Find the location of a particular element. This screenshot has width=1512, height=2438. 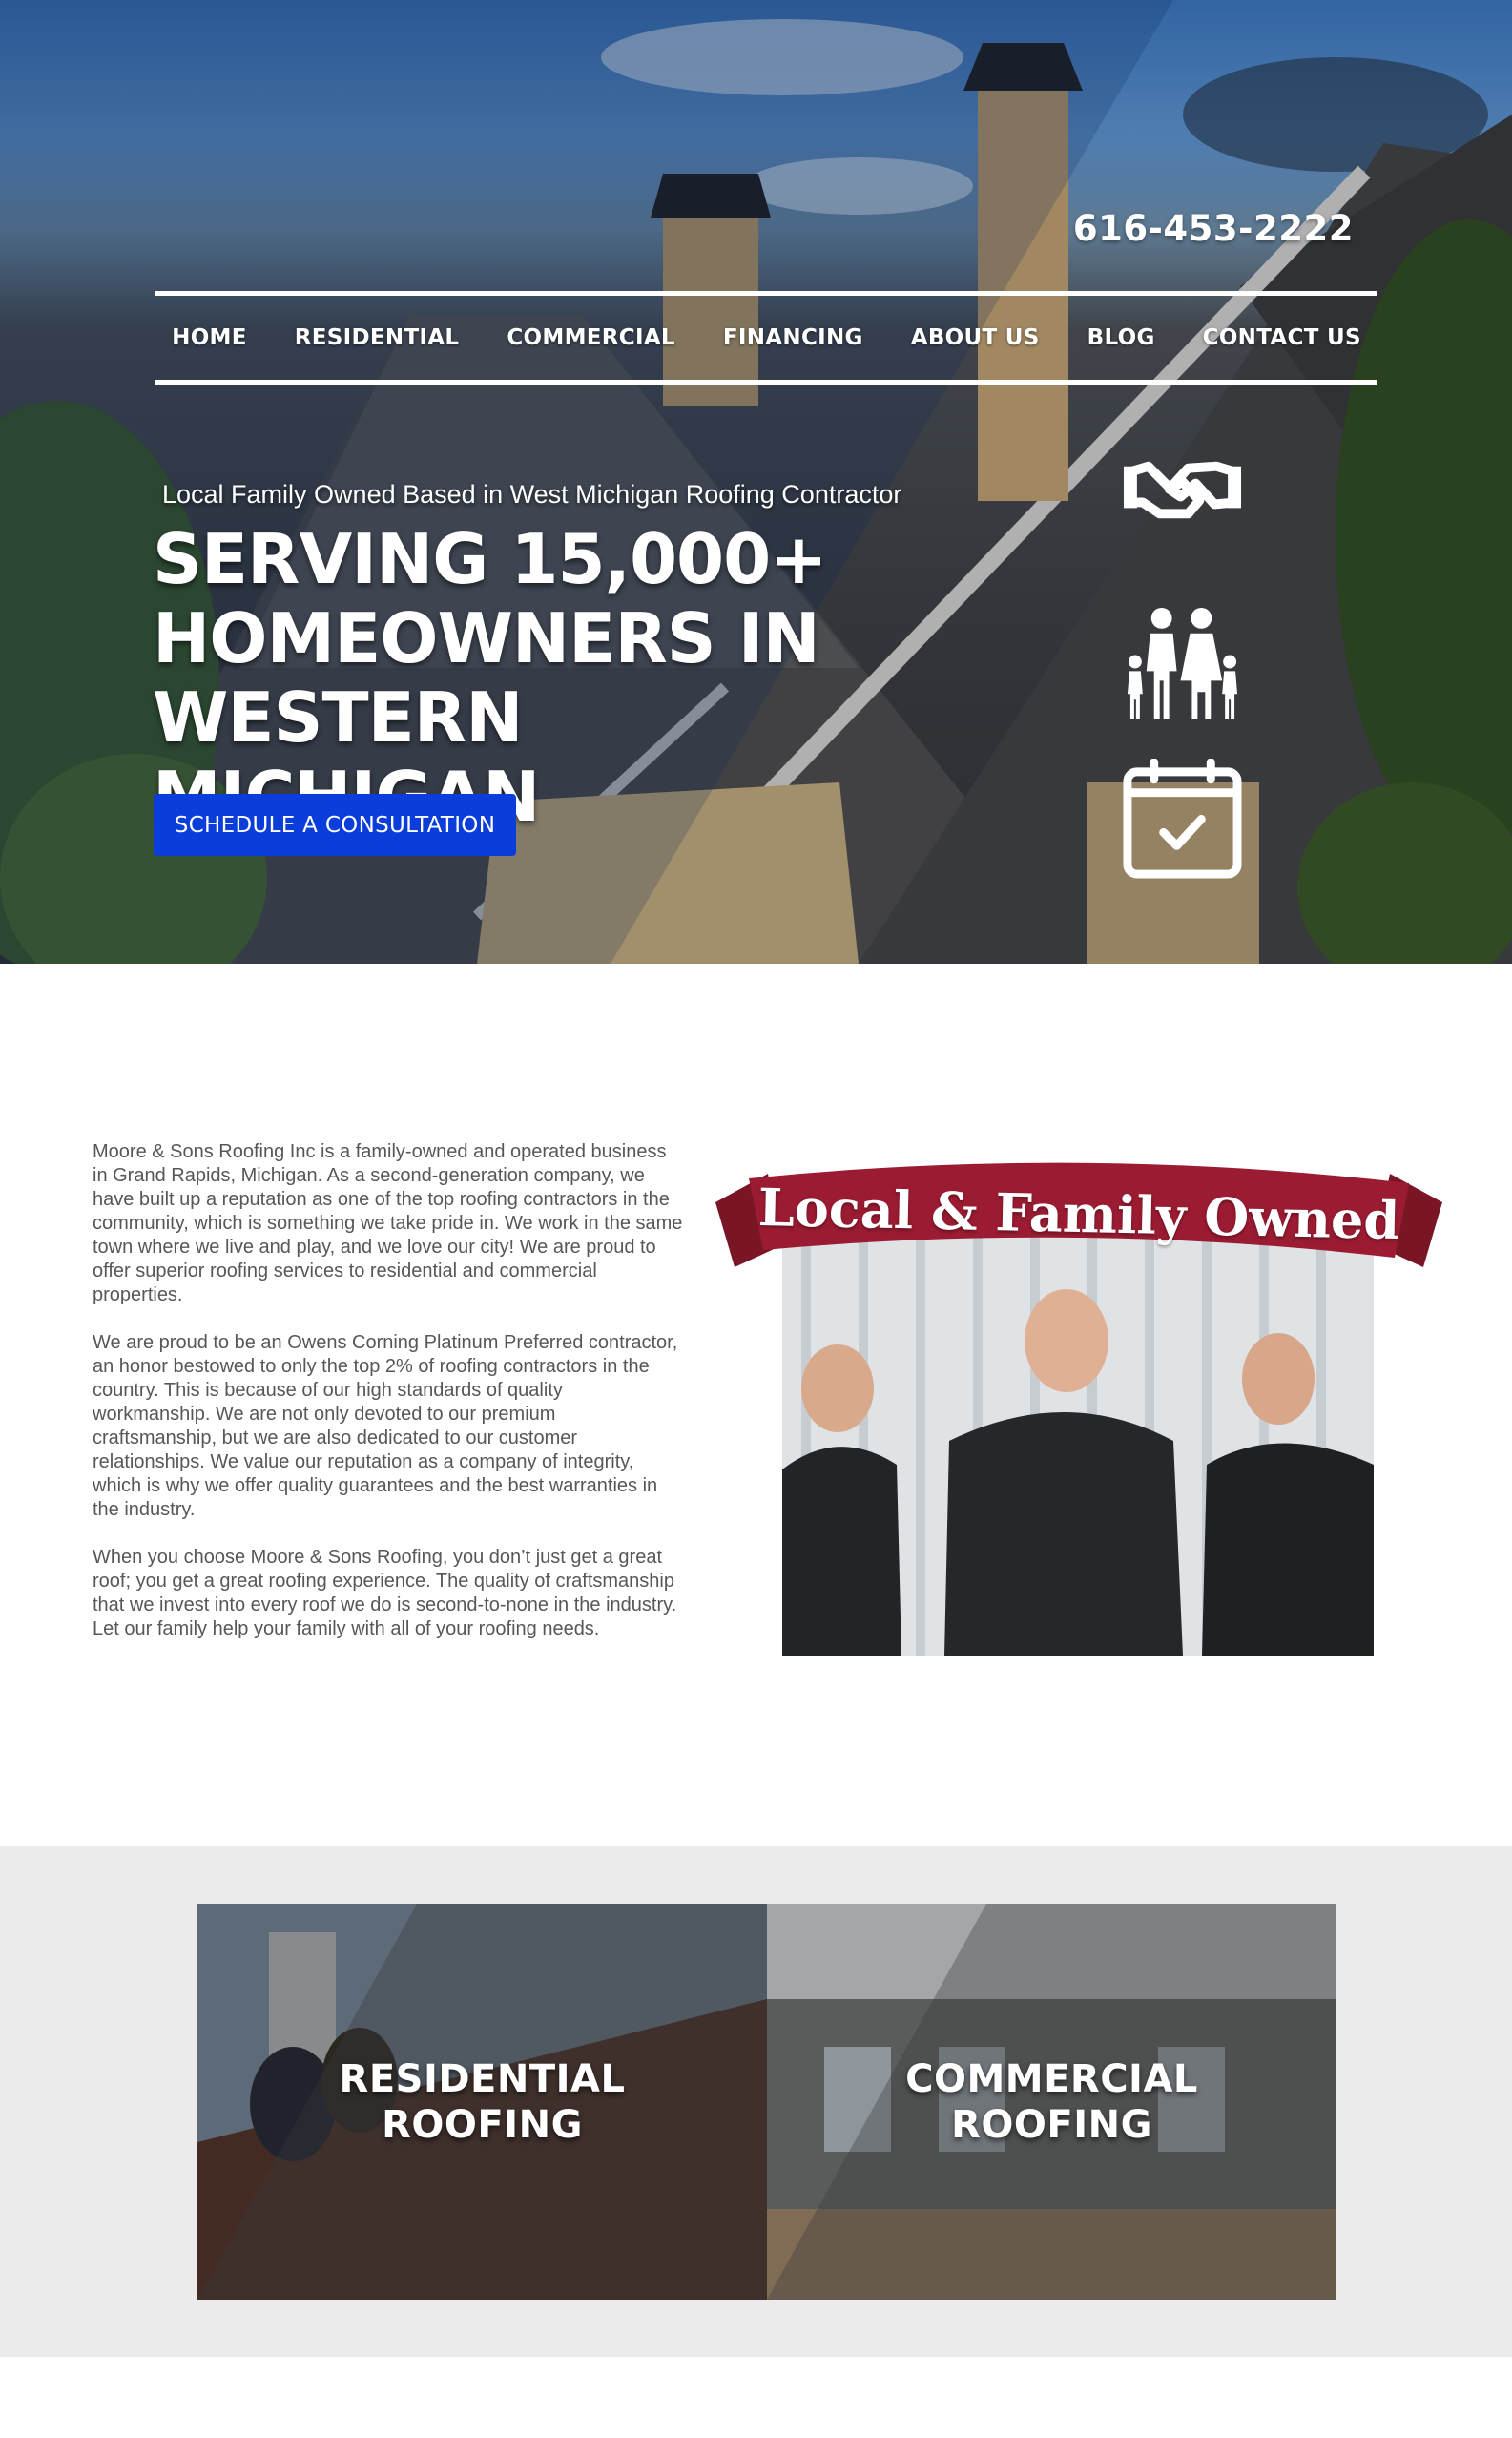

nav-home: HOME is located at coordinates (210, 337).